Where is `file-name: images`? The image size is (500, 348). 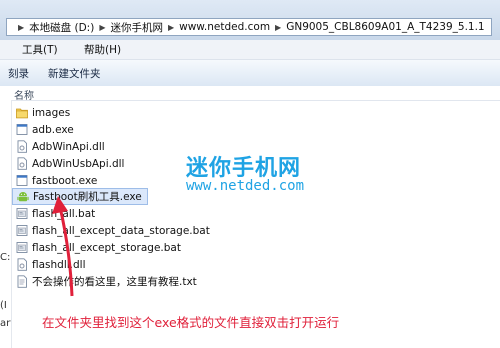 file-name: images is located at coordinates (51, 112).